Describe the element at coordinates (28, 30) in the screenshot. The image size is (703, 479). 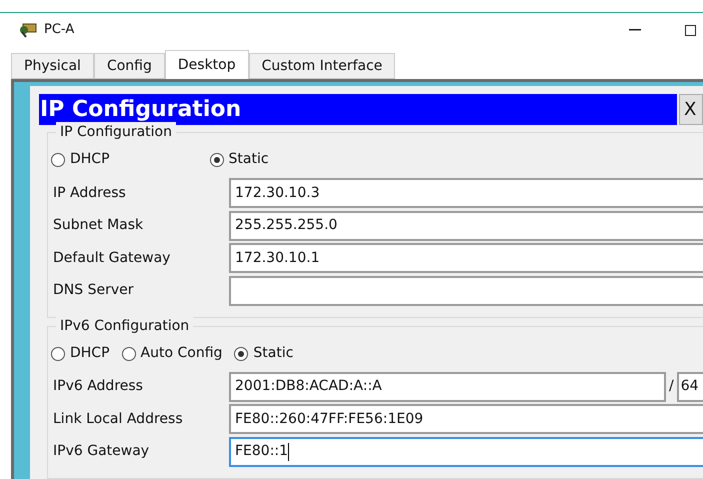
I see `app-icon` at that location.